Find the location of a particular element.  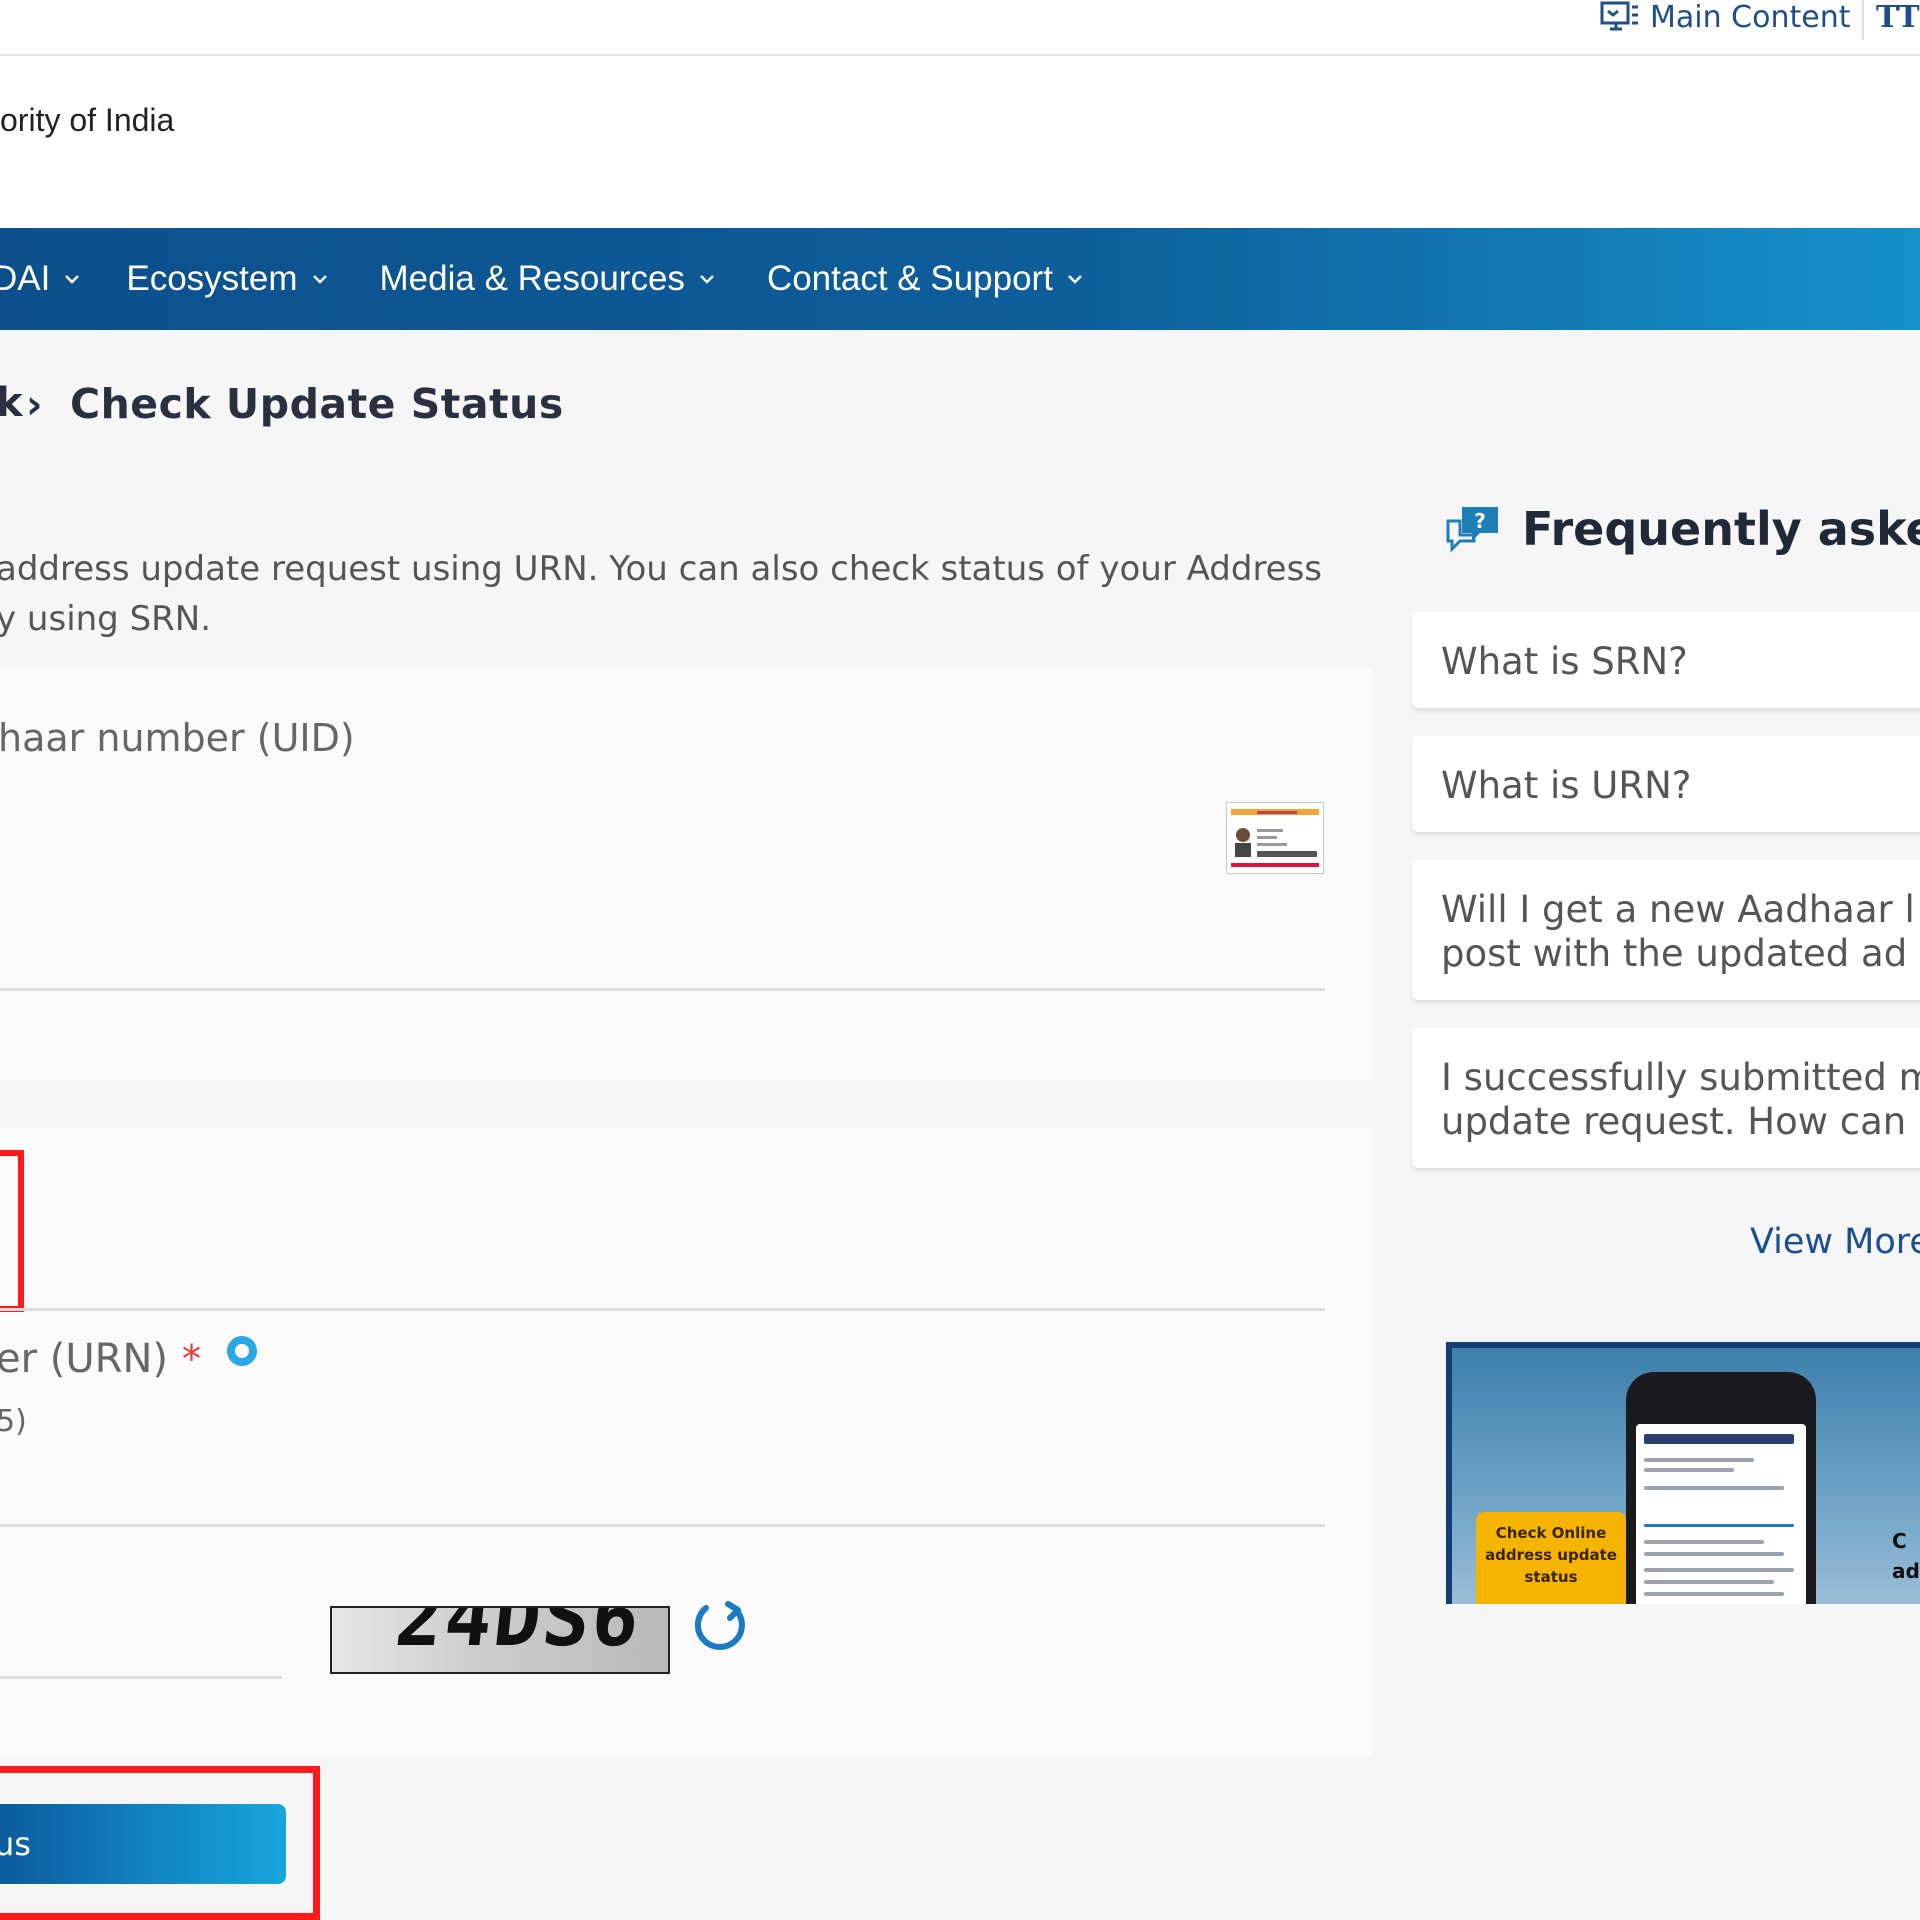

promo-tag-line-3: status is located at coordinates (1551, 1577).